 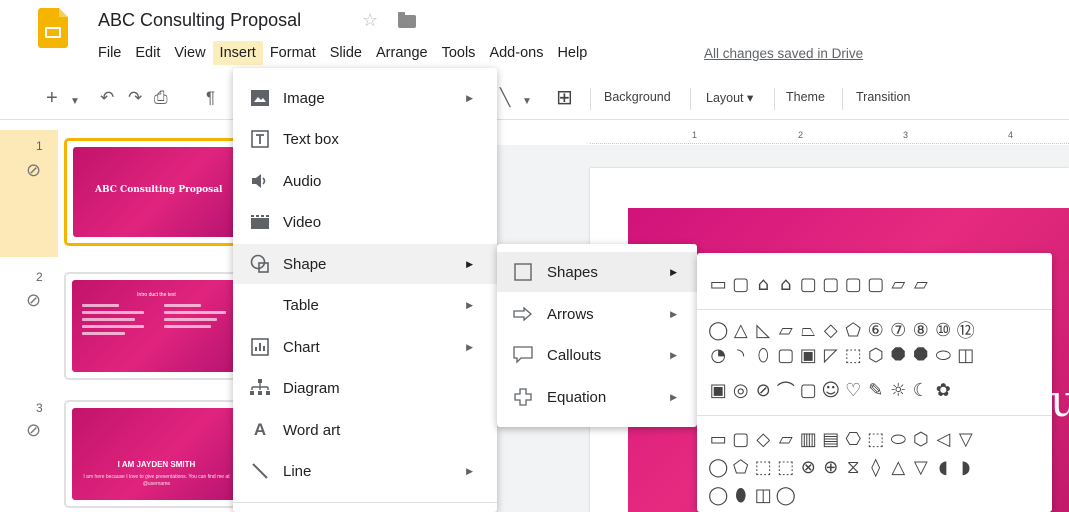 What do you see at coordinates (921, 390) in the screenshot?
I see `shape-option-icon: ☾` at bounding box center [921, 390].